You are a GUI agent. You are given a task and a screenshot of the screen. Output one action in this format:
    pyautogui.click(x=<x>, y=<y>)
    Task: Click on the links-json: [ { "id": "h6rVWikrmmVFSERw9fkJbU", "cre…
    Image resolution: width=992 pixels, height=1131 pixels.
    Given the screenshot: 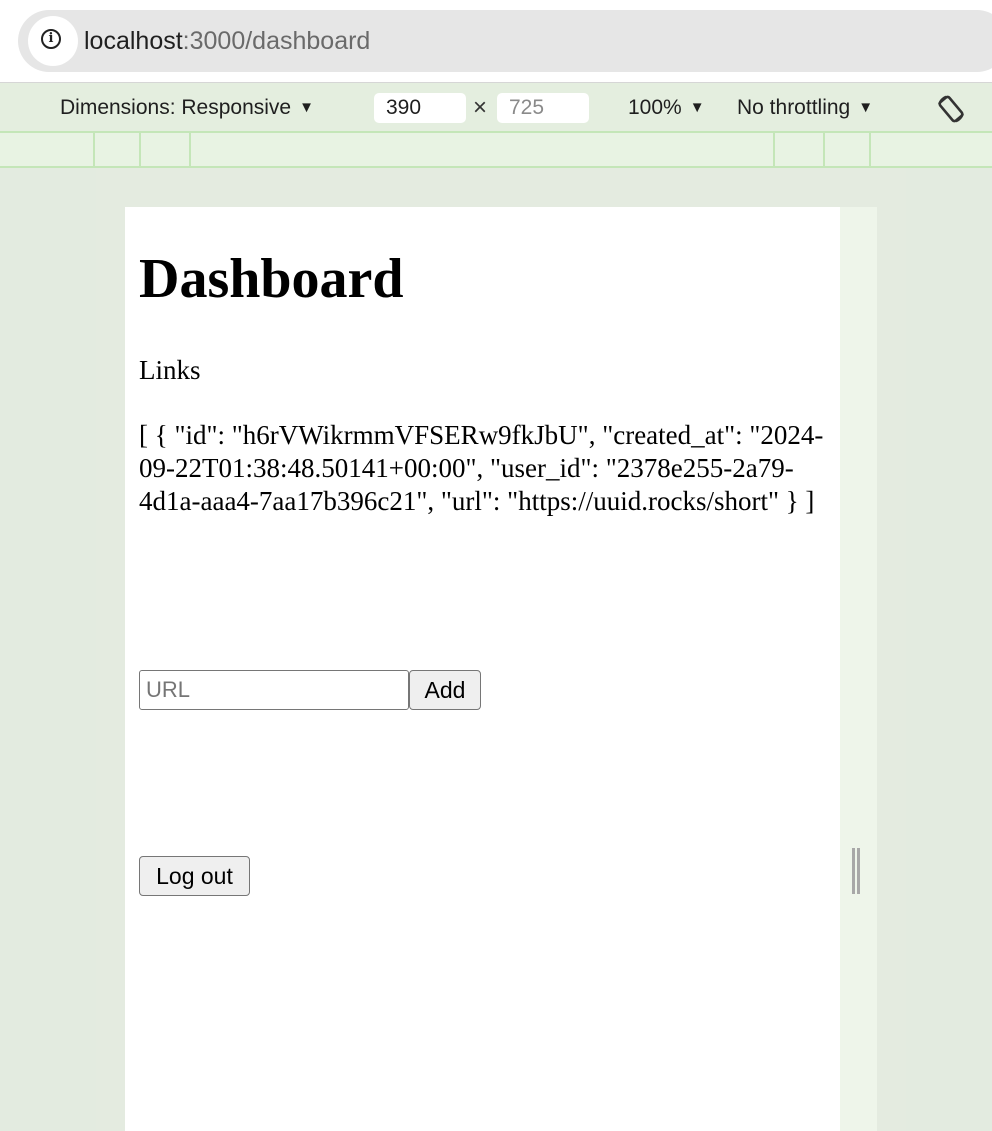 What is the action you would take?
    pyautogui.click(x=481, y=468)
    